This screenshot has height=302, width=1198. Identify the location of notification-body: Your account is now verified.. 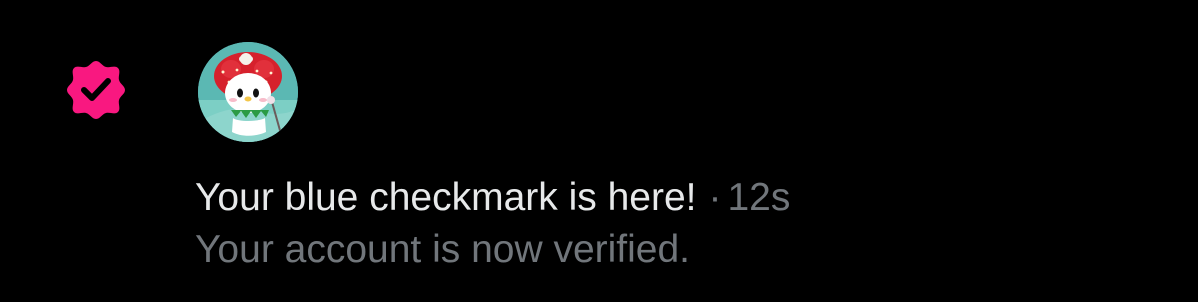
(443, 249).